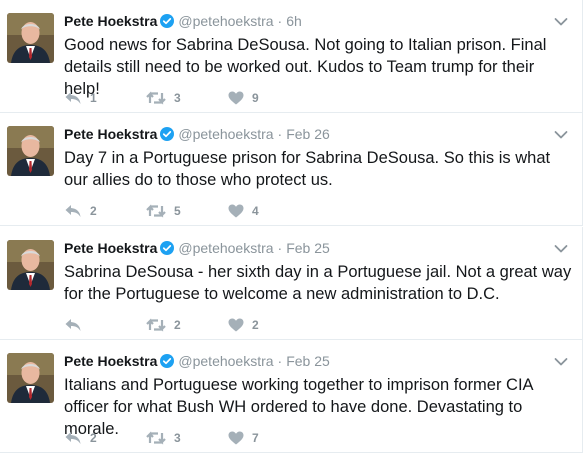 This screenshot has width=585, height=453. Describe the element at coordinates (255, 211) in the screenshot. I see `like-count: 4` at that location.